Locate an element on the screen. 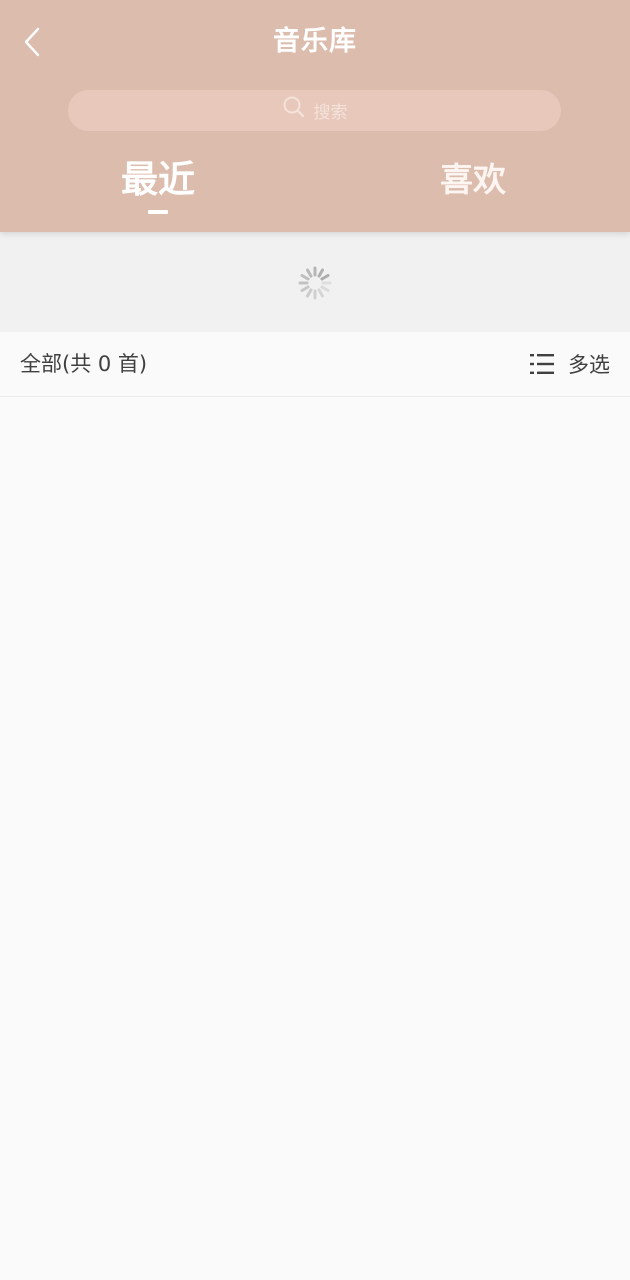 The height and width of the screenshot is (1280, 630). multi-select-button: 多选 is located at coordinates (570, 364).